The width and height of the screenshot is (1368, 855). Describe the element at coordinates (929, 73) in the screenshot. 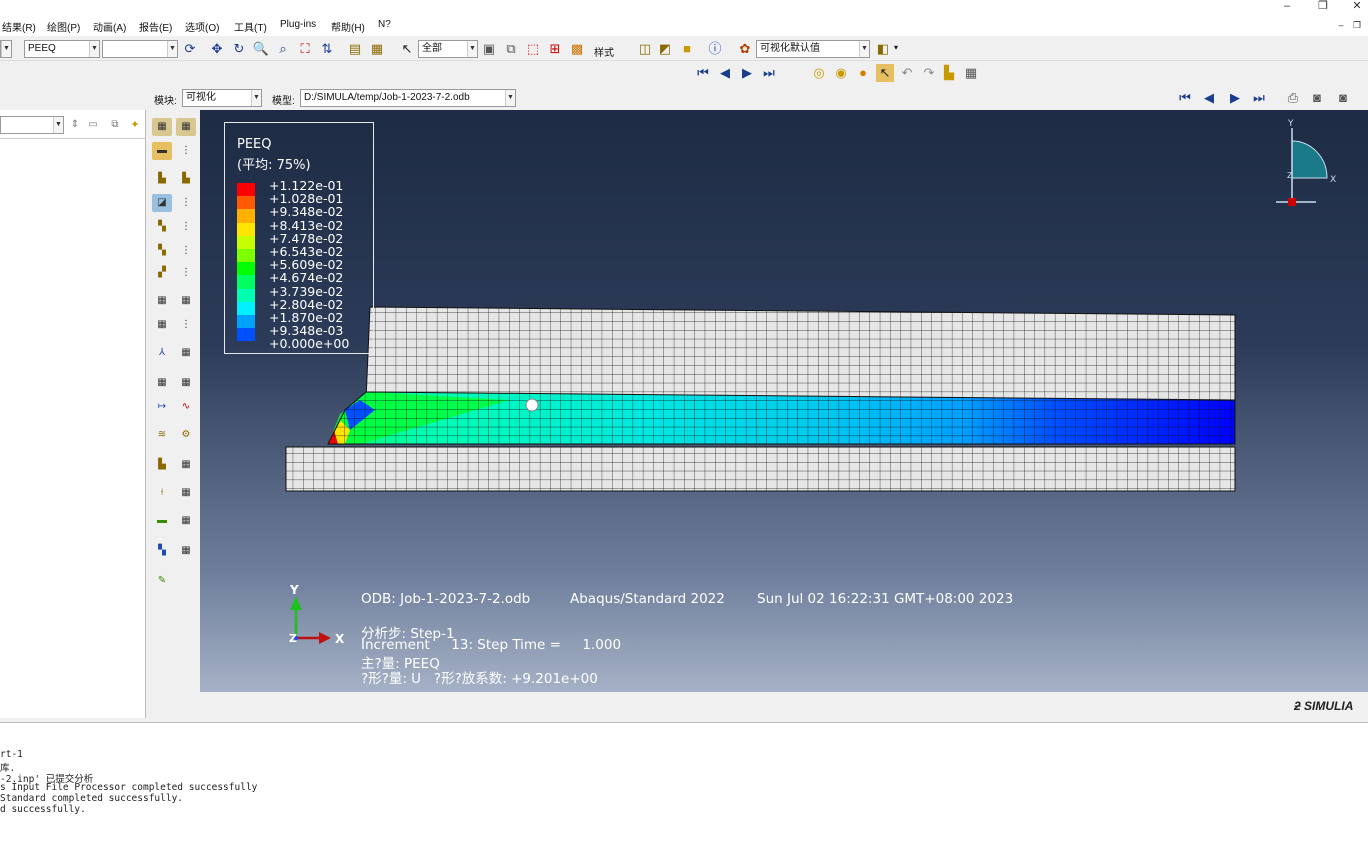

I see `redo-icon: ↷` at that location.